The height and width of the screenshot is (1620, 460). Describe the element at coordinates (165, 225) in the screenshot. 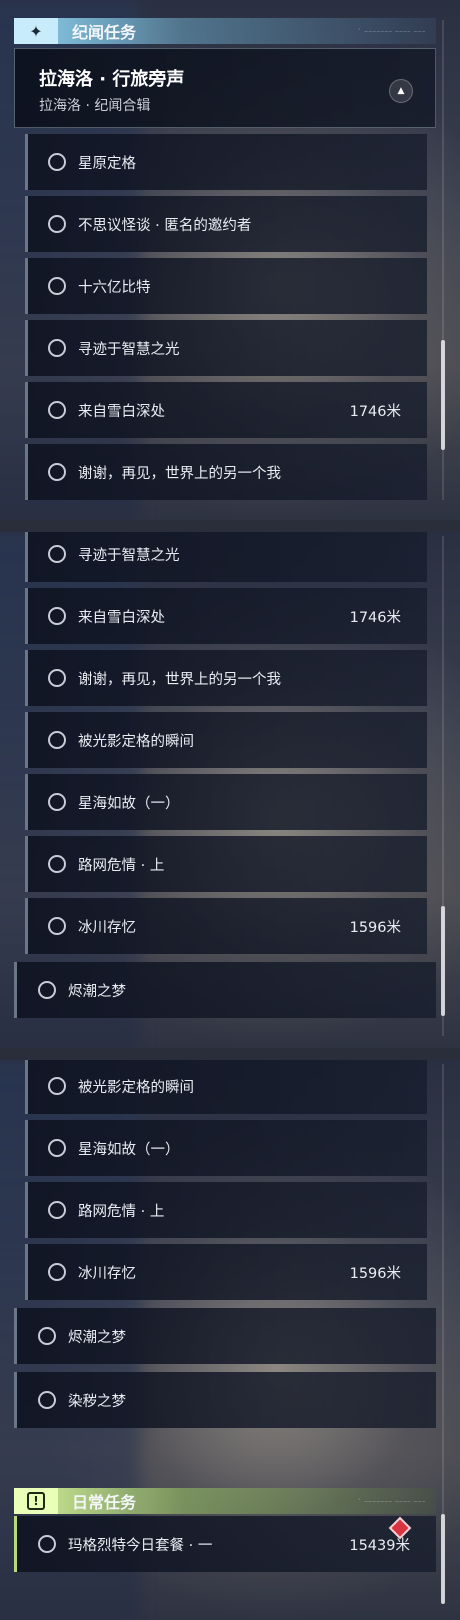

I see `quest-label: 不思议怪谈 · 匿名的邀约者` at that location.